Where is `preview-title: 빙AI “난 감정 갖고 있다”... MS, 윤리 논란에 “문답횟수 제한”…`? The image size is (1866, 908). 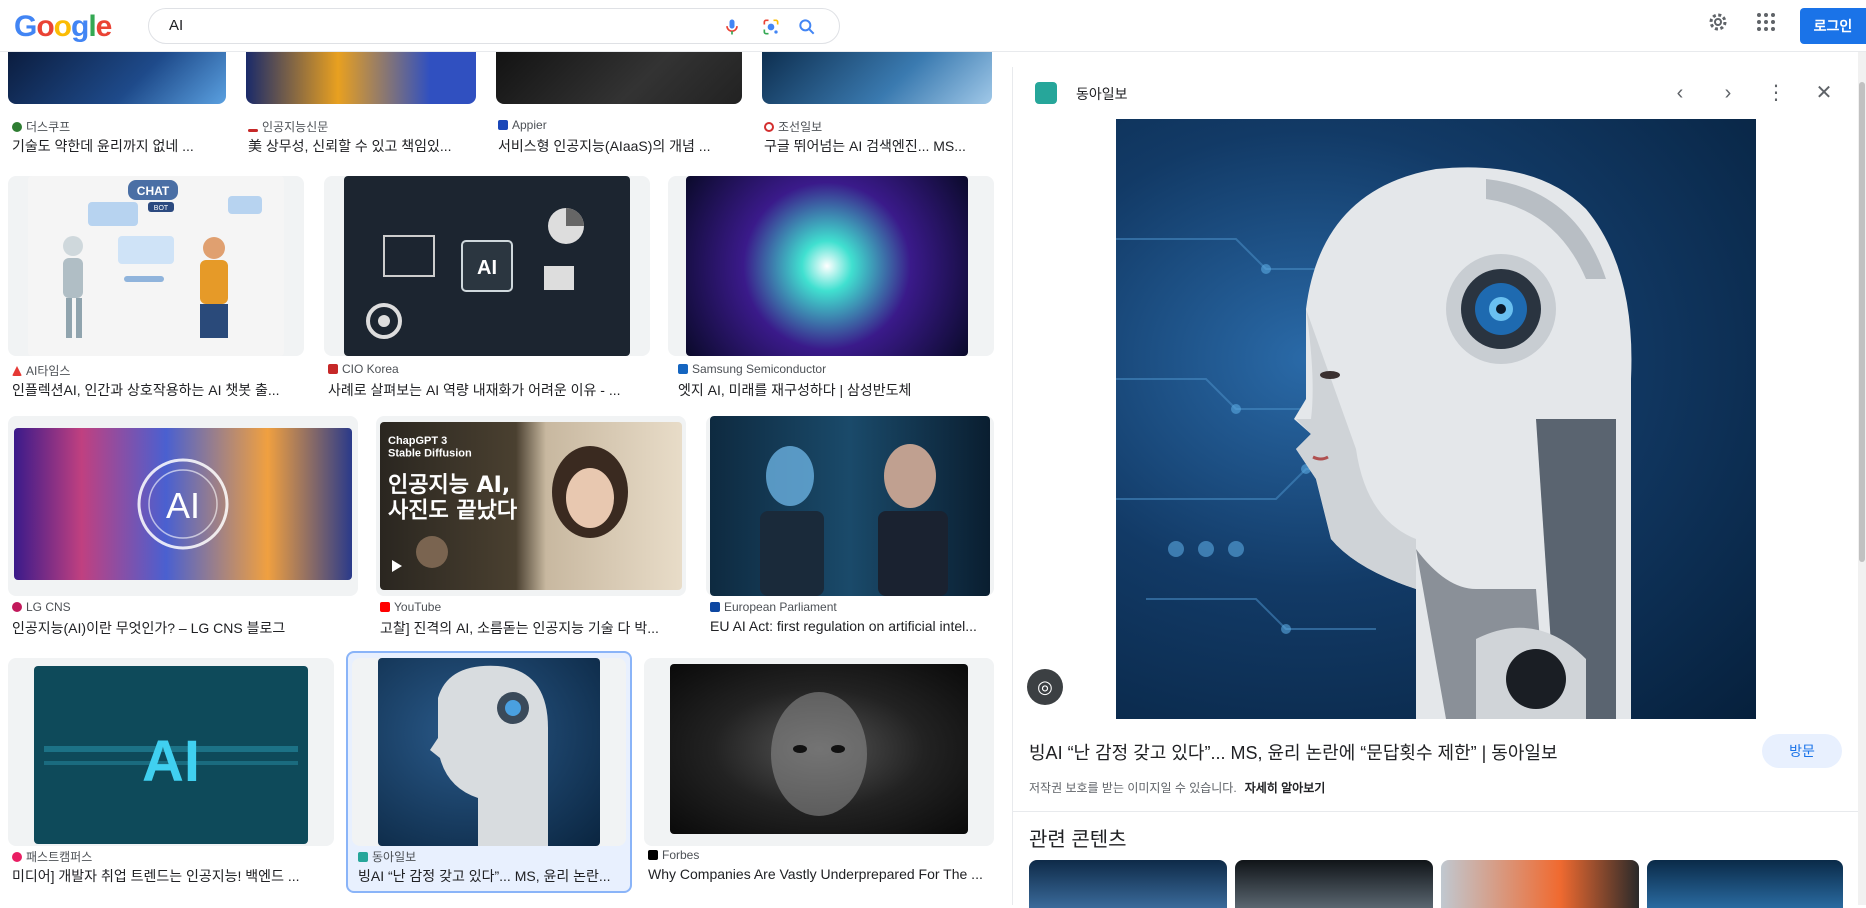
preview-title: 빙AI “난 감정 갖고 있다”... MS, 윤리 논란에 “문답횟수 제한”… is located at coordinates (1293, 752).